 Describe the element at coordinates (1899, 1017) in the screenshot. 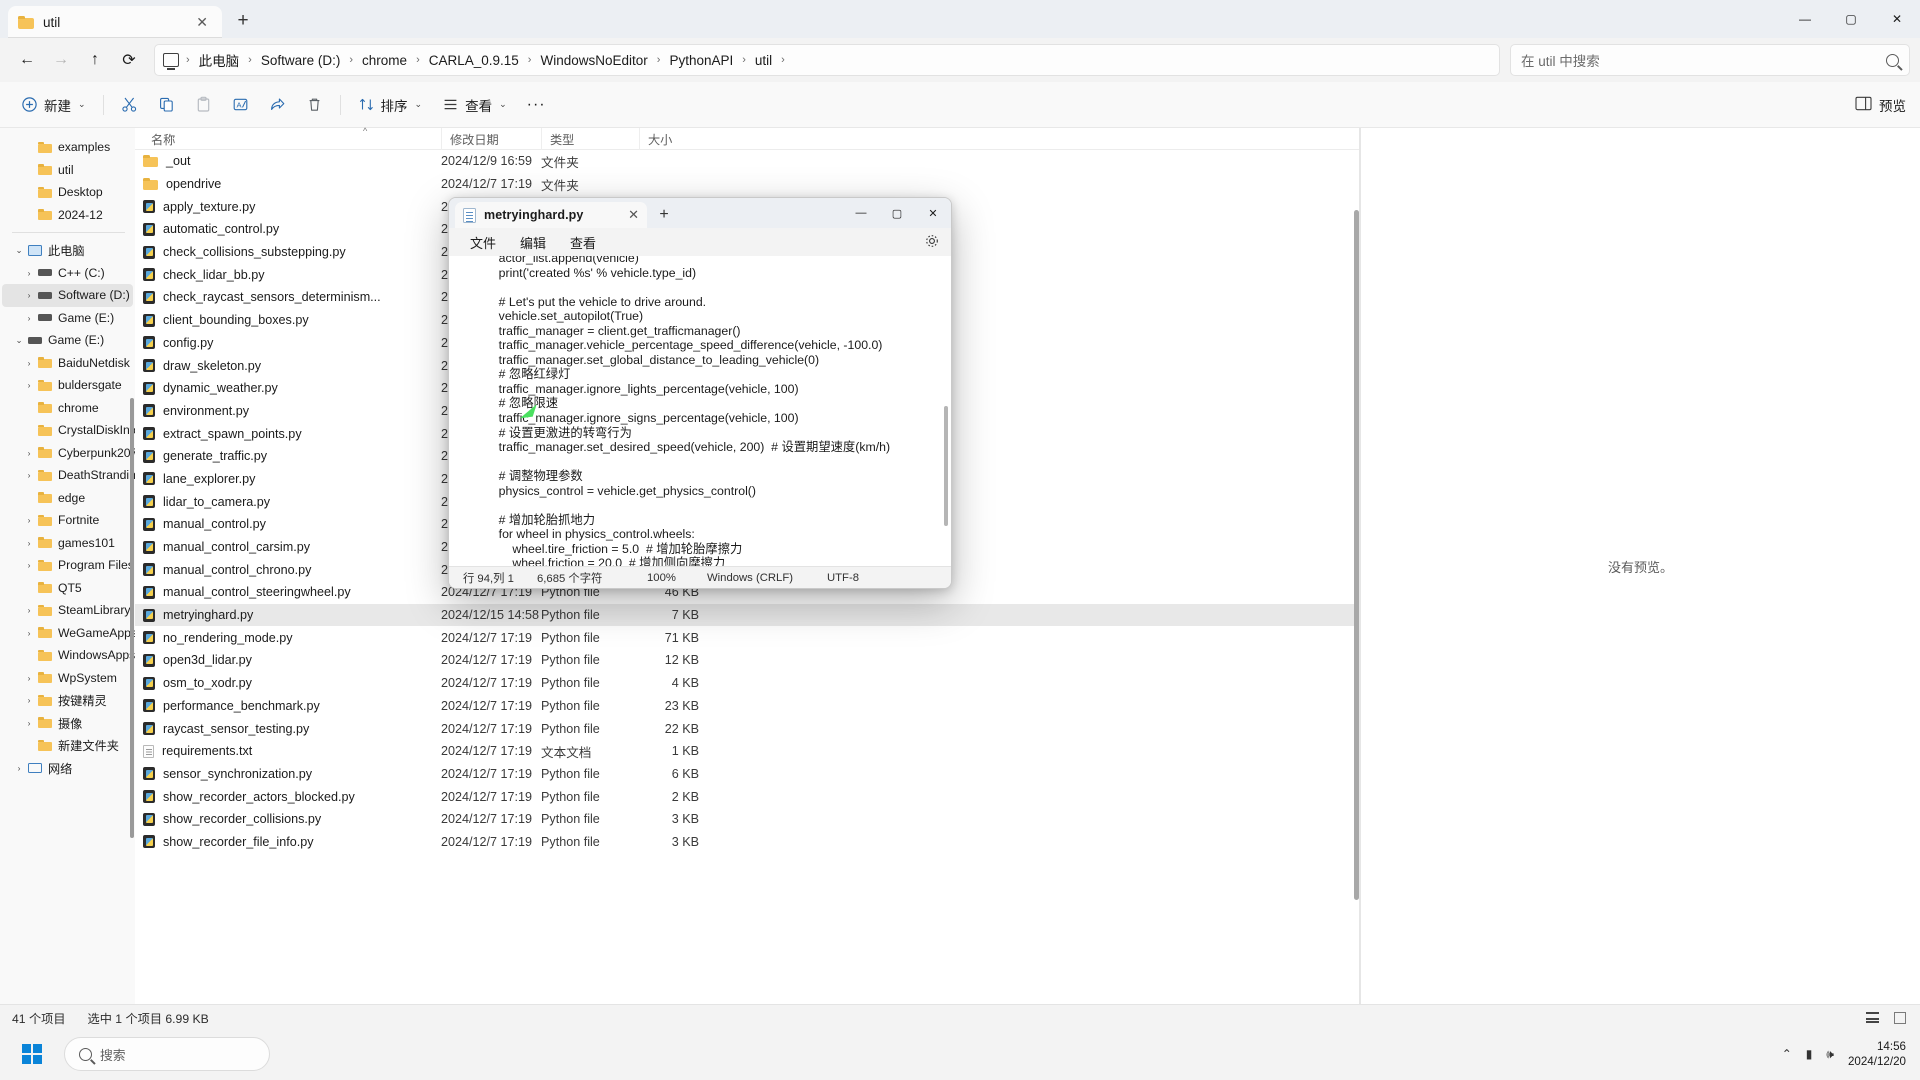

I see `grid-view-button` at that location.